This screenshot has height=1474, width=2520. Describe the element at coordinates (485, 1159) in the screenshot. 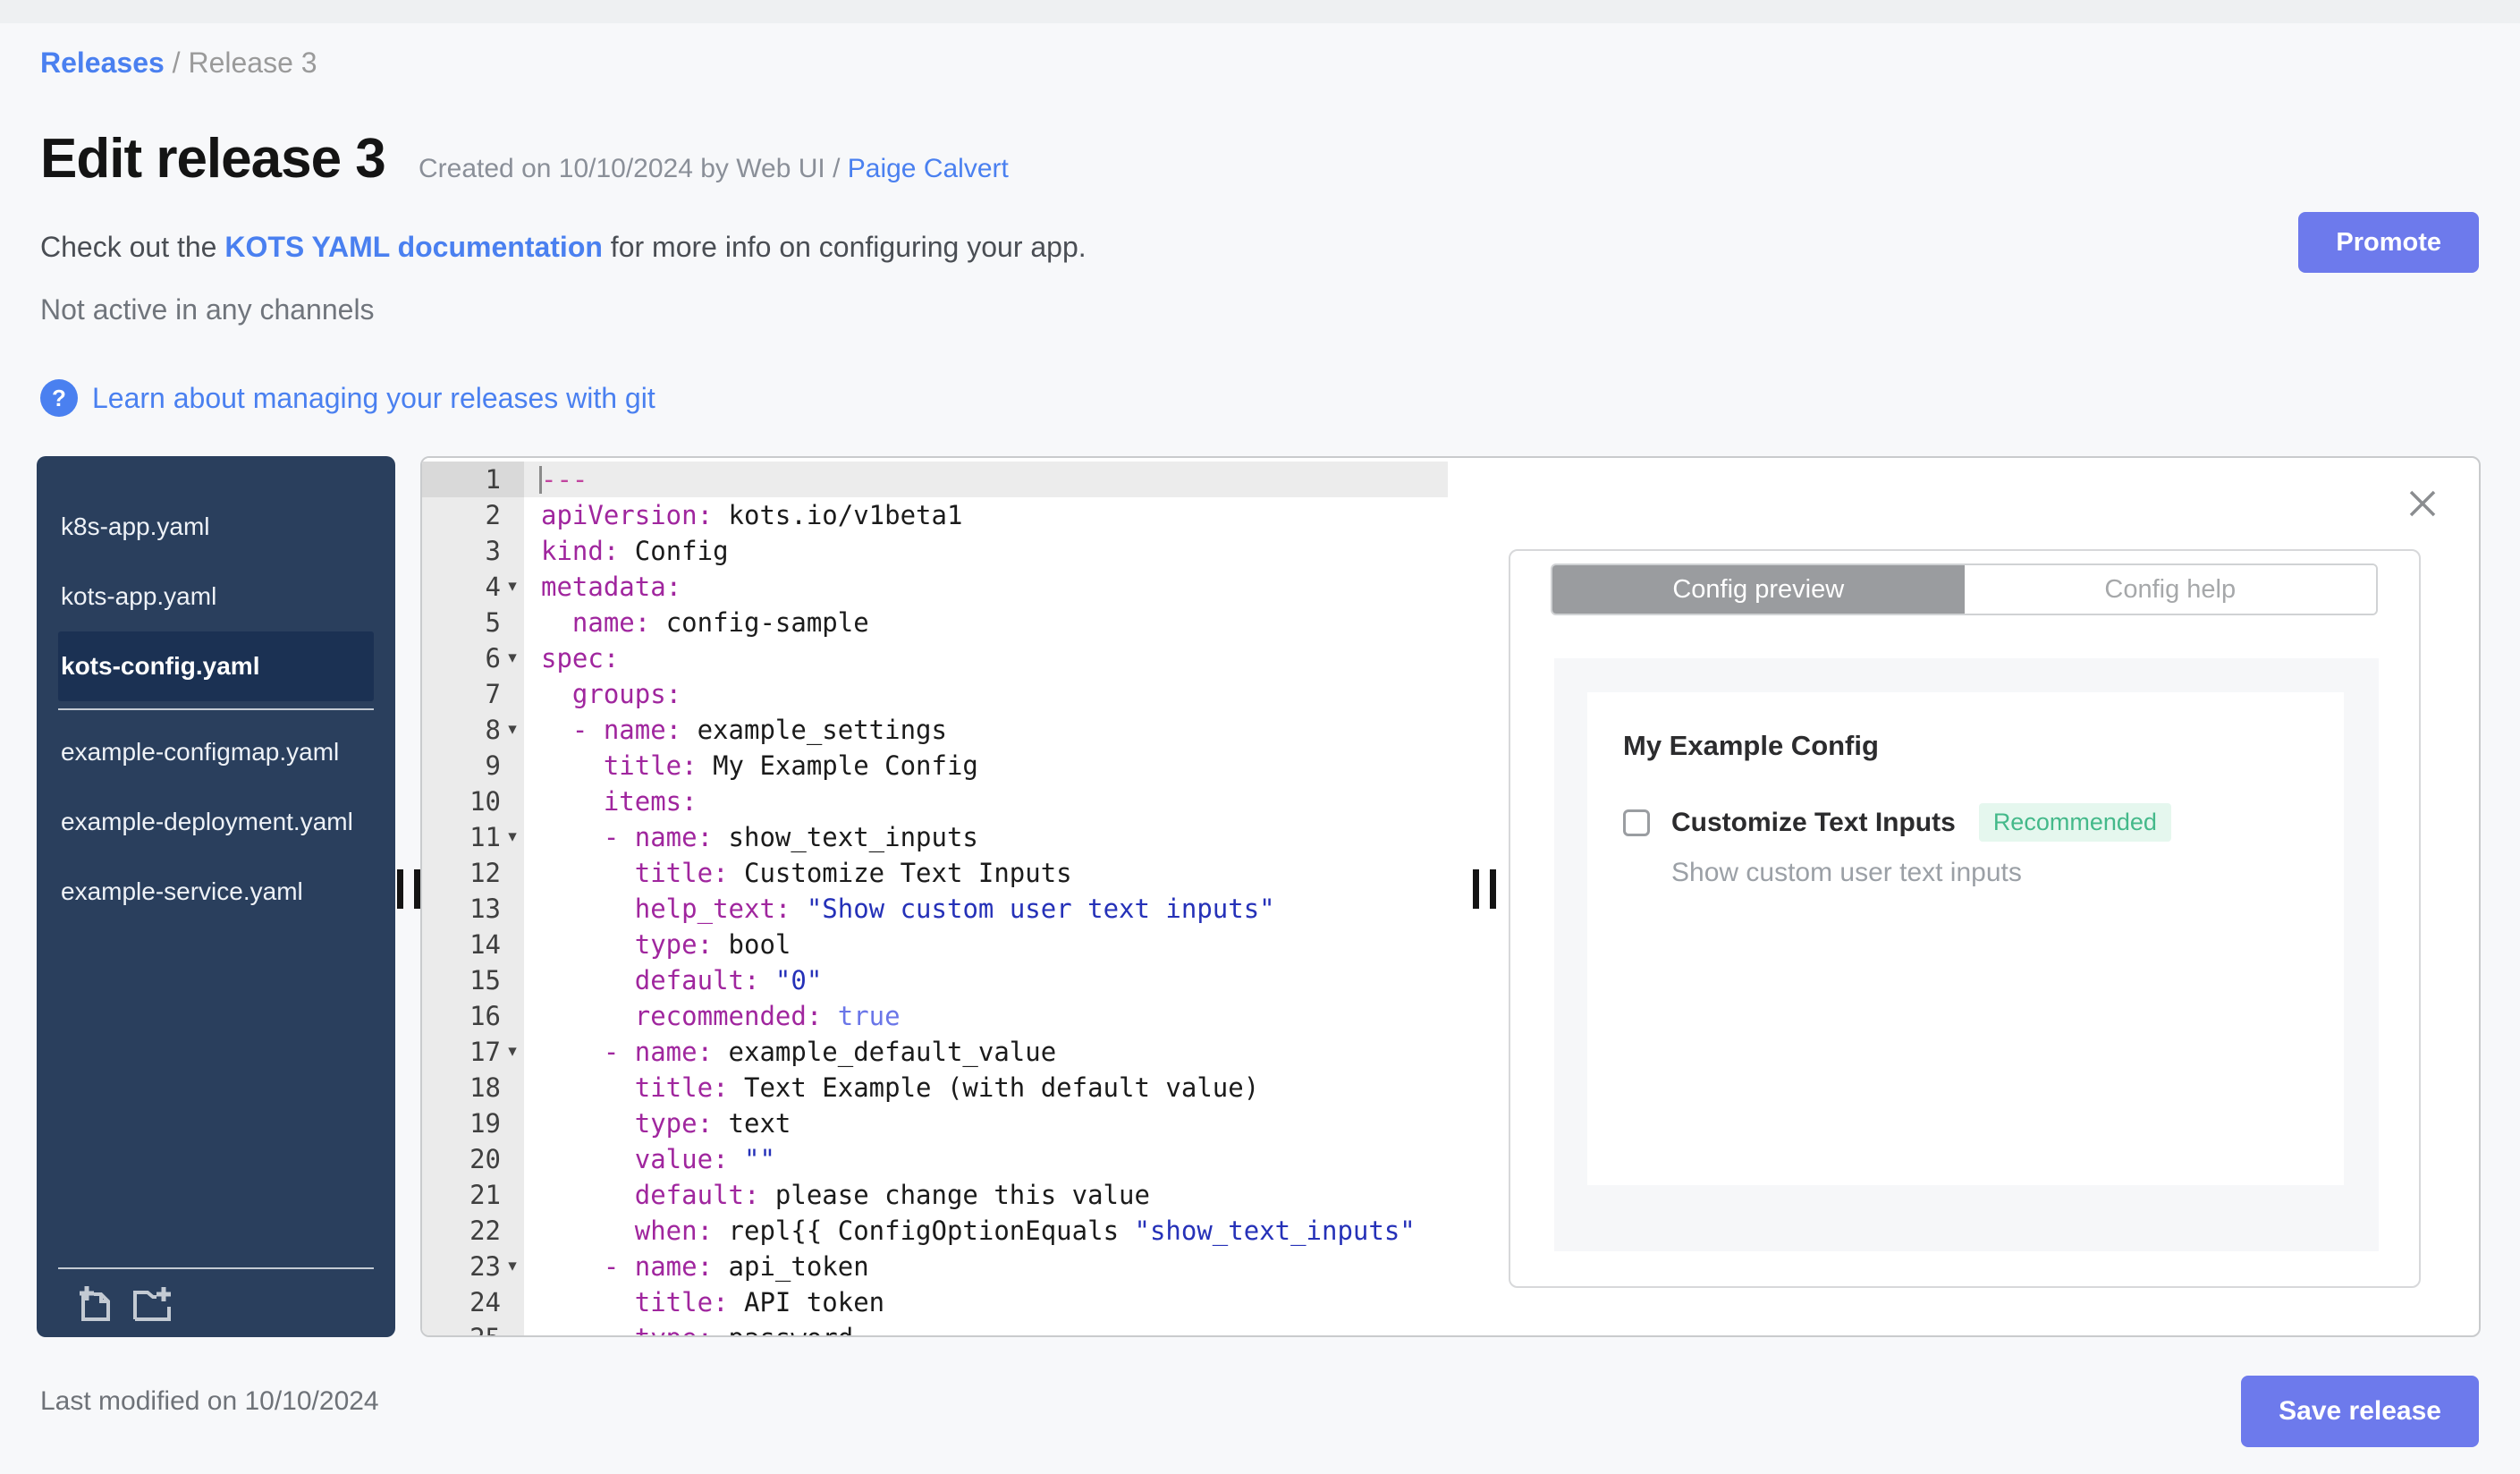

I see `line-number: 20` at that location.